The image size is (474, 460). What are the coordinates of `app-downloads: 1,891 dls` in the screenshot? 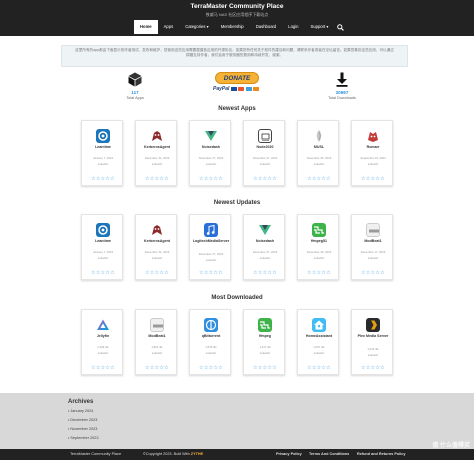 It's located at (157, 347).